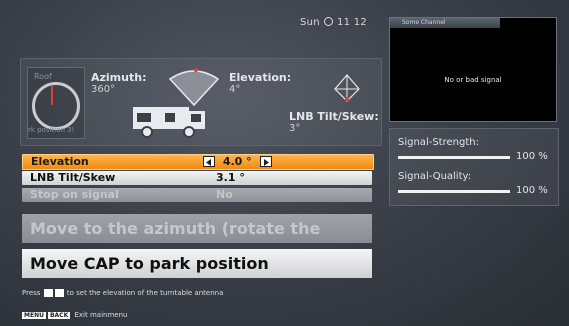 The height and width of the screenshot is (326, 569). I want to click on menu-row-elevation: Elevation 4.0 °, so click(198, 162).